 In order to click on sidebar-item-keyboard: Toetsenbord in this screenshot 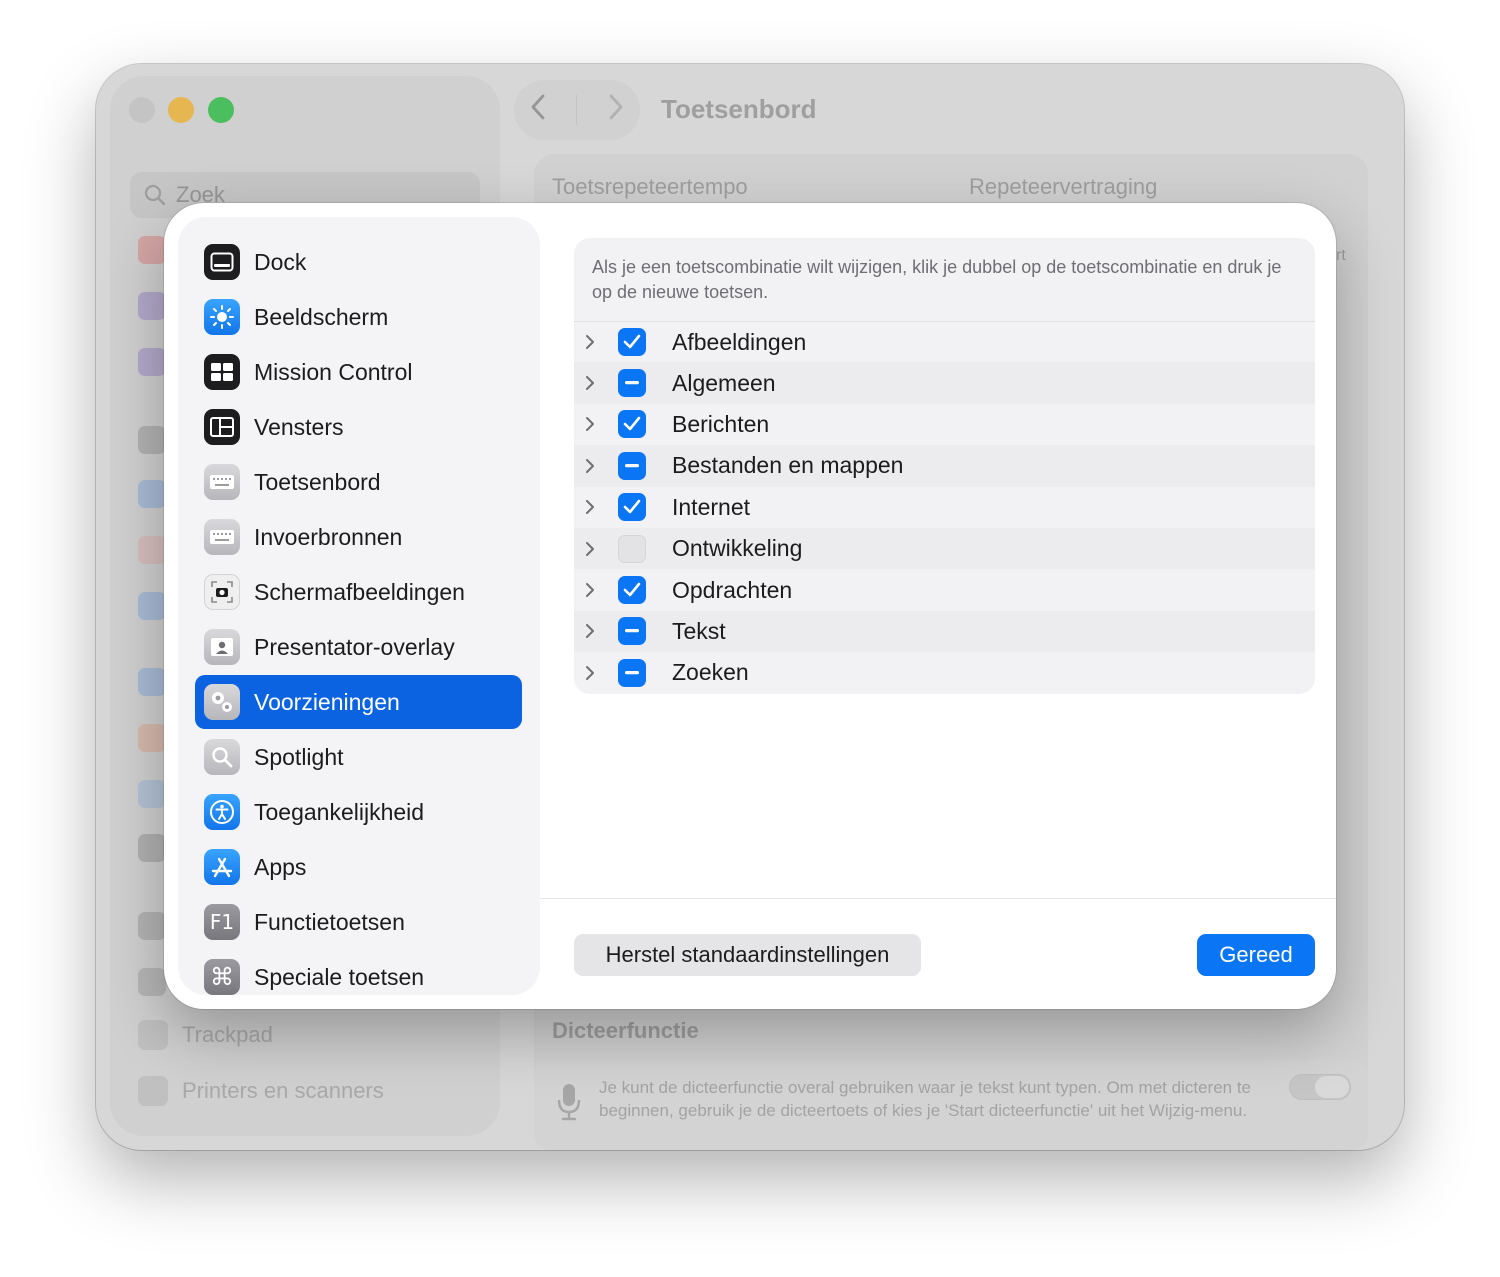, I will do `click(358, 482)`.